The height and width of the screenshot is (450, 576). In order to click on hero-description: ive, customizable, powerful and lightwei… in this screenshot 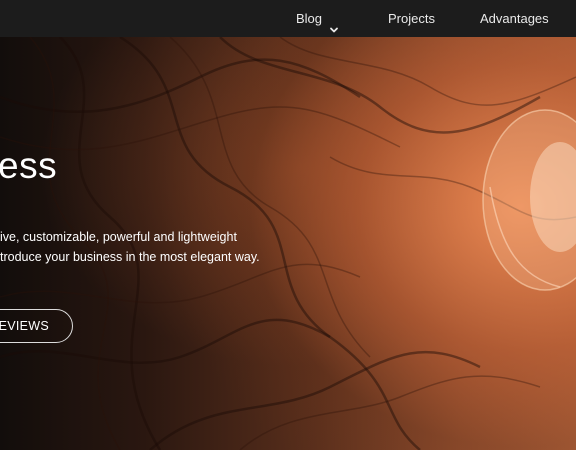, I will do `click(130, 247)`.